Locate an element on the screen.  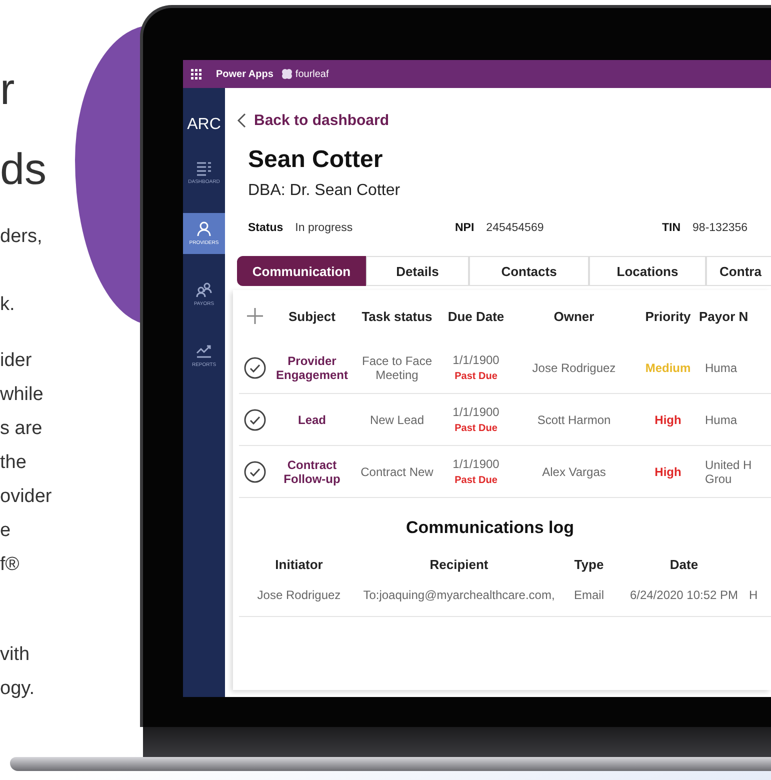
column-header: Owner is located at coordinates (574, 316).